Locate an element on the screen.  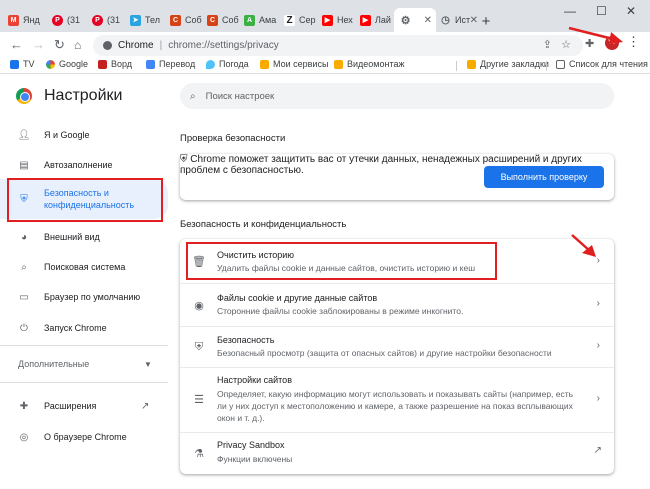
sidebar-item-extensions: ✚ Расширения ↗ is located at coordinates (84, 406).